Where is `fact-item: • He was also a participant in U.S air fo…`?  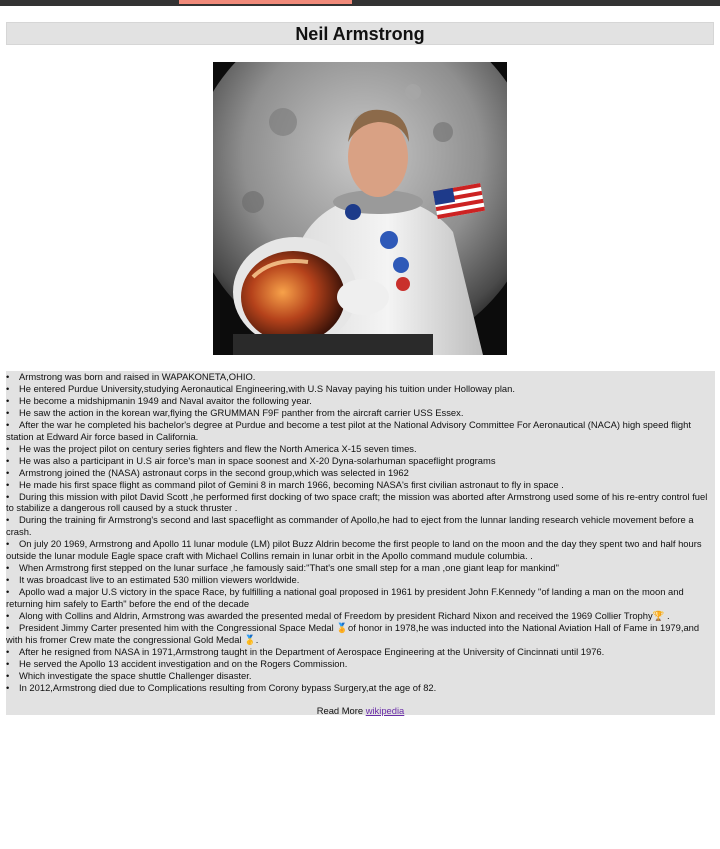
fact-item: • He was also a participant in U.S air fo… is located at coordinates (251, 460).